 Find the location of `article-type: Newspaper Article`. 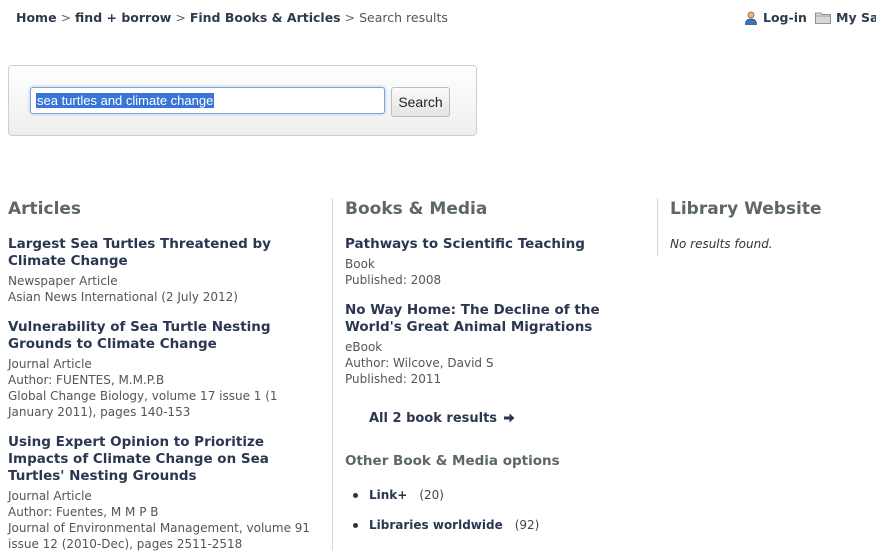

article-type: Newspaper Article is located at coordinates (63, 281).